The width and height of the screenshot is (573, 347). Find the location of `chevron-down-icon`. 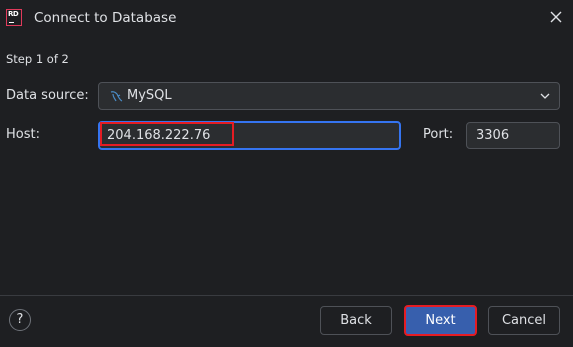

chevron-down-icon is located at coordinates (545, 96).